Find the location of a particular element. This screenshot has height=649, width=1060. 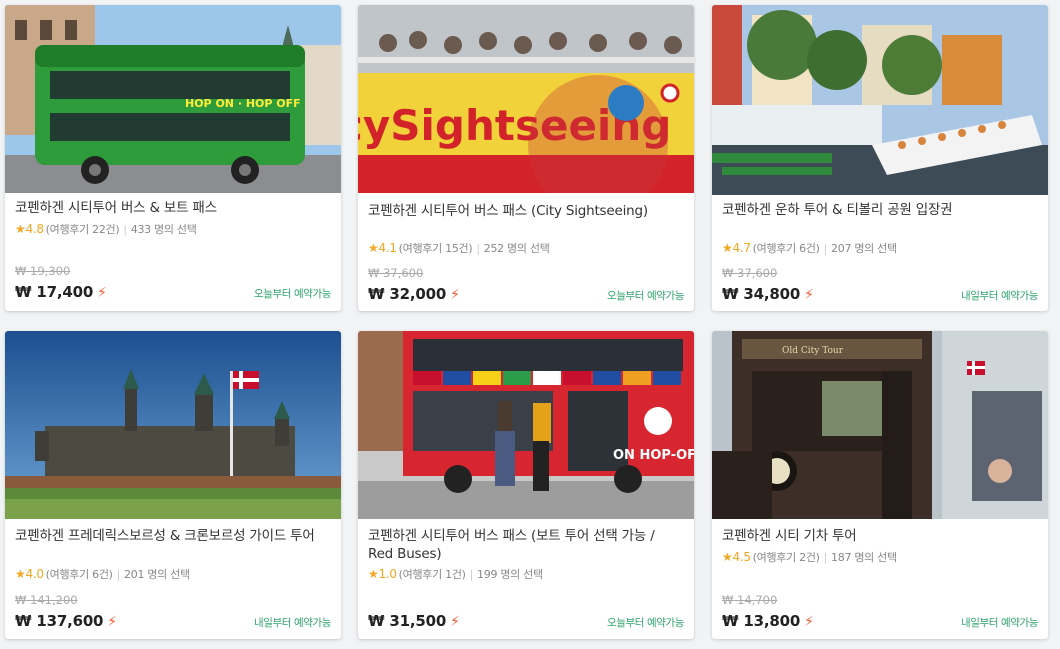

product-title: 코펜하겐 시티투어 버스 패스 (City Sightseeing) is located at coordinates (523, 211).